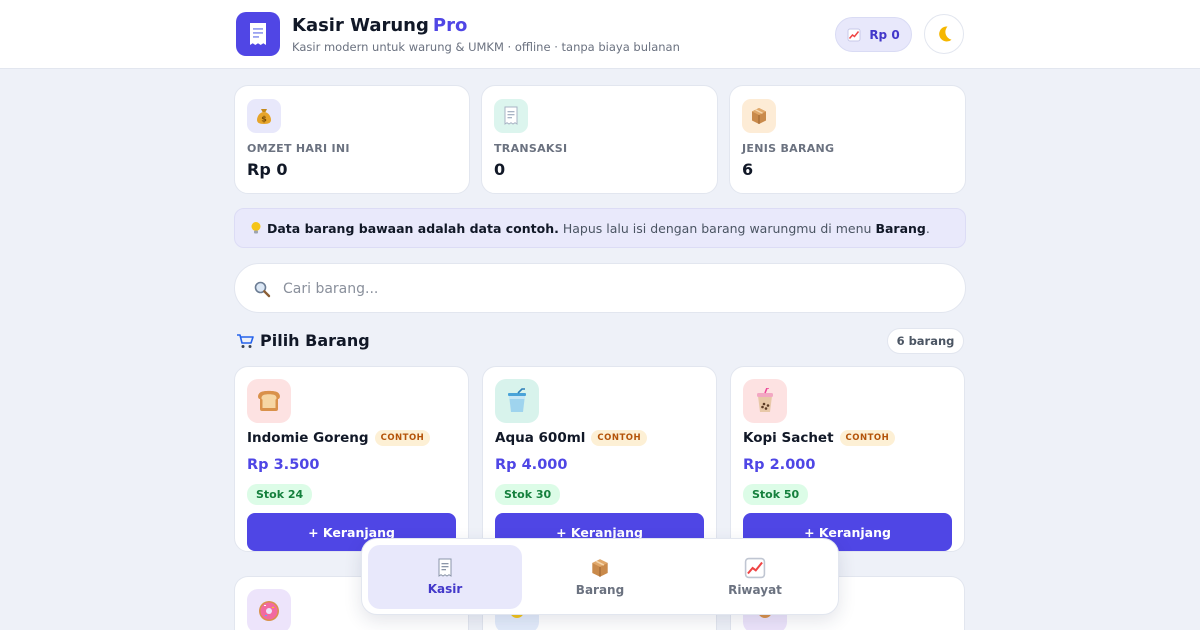 The height and width of the screenshot is (630, 1200). Describe the element at coordinates (269, 609) in the screenshot. I see `donut-icon` at that location.